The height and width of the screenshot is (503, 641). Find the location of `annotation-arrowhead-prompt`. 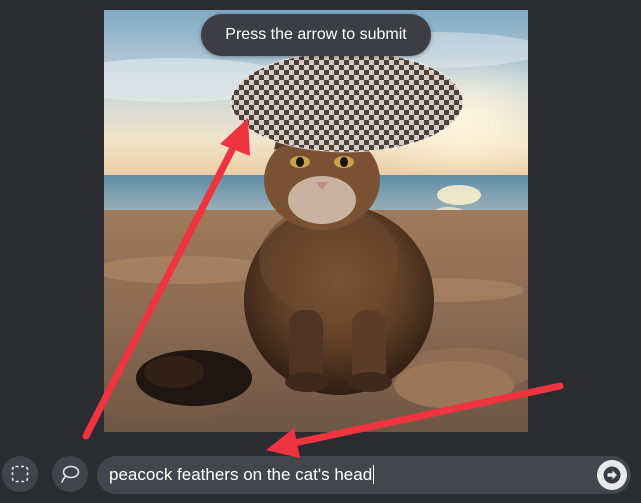

annotation-arrowhead-prompt is located at coordinates (283, 443).